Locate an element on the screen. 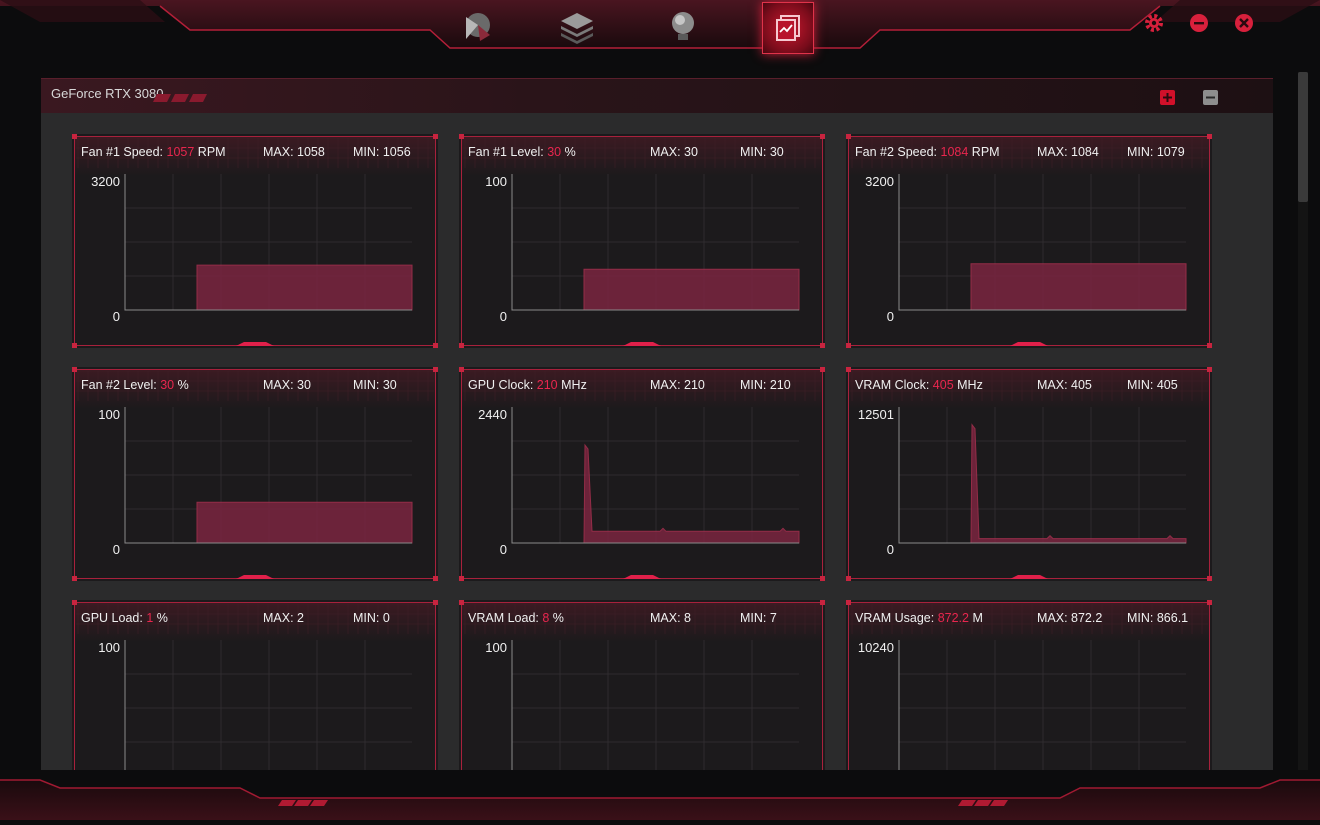 This screenshot has height=825, width=1320. close-button is located at coordinates (1244, 23).